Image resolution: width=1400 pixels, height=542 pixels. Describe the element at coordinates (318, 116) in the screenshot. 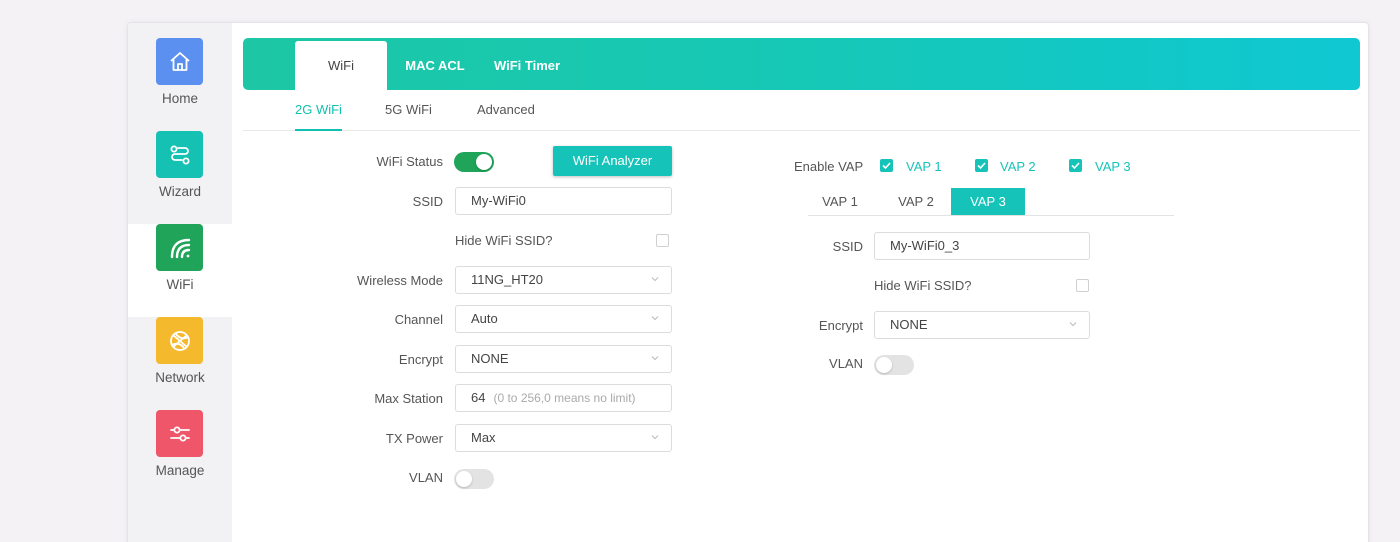

I see `tab-2g-wifi: 2G WiFi` at that location.